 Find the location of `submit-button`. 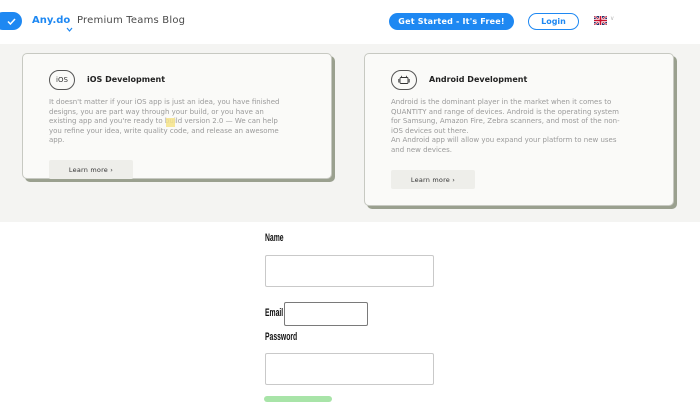

submit-button is located at coordinates (298, 399).